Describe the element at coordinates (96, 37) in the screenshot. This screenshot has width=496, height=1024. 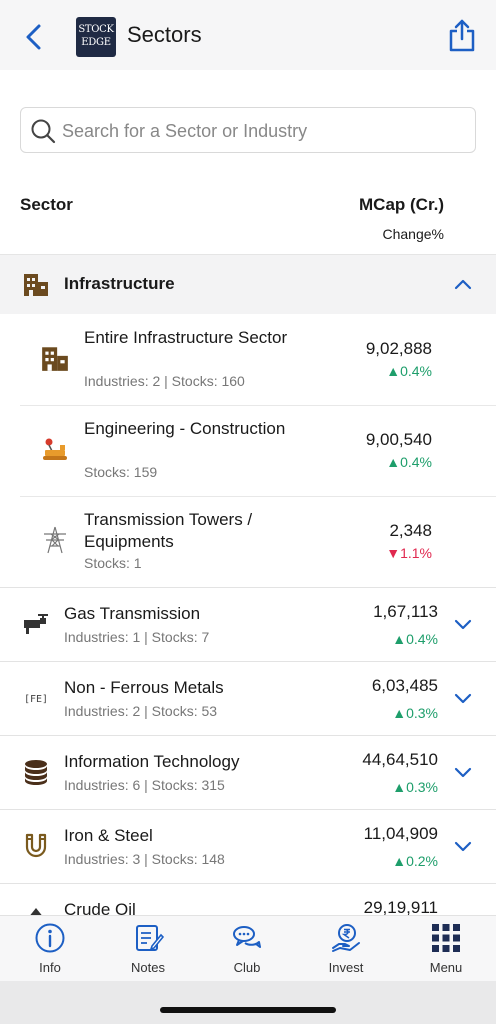
I see `stockedge-logo: STOCK EDGE` at that location.